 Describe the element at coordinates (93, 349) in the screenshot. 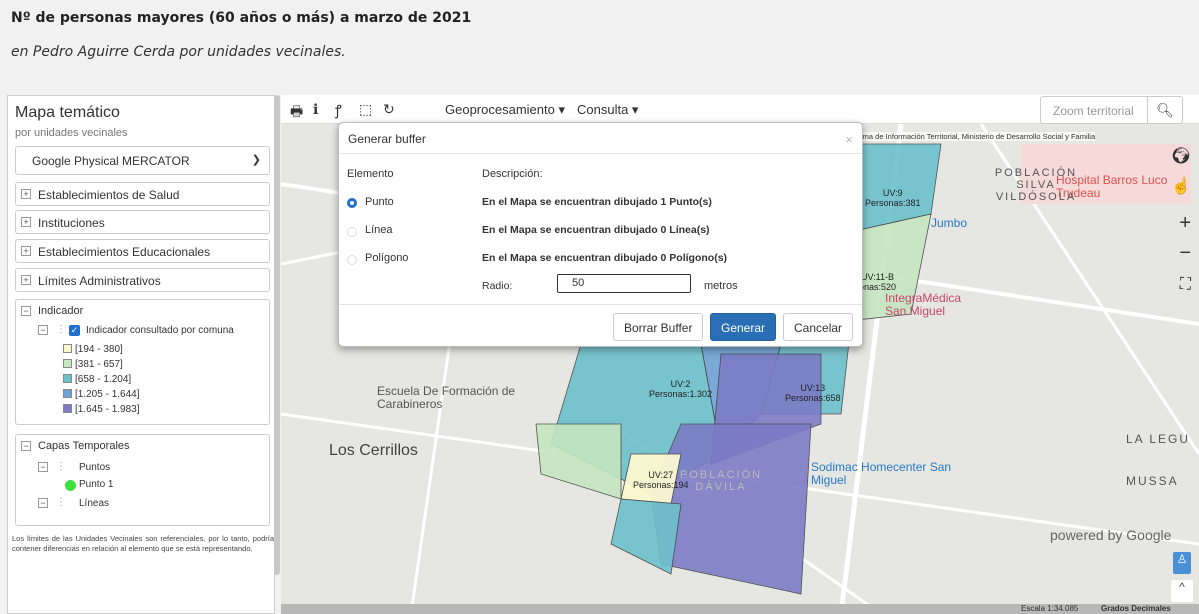

I see `legend-item: [194 - 380]` at that location.